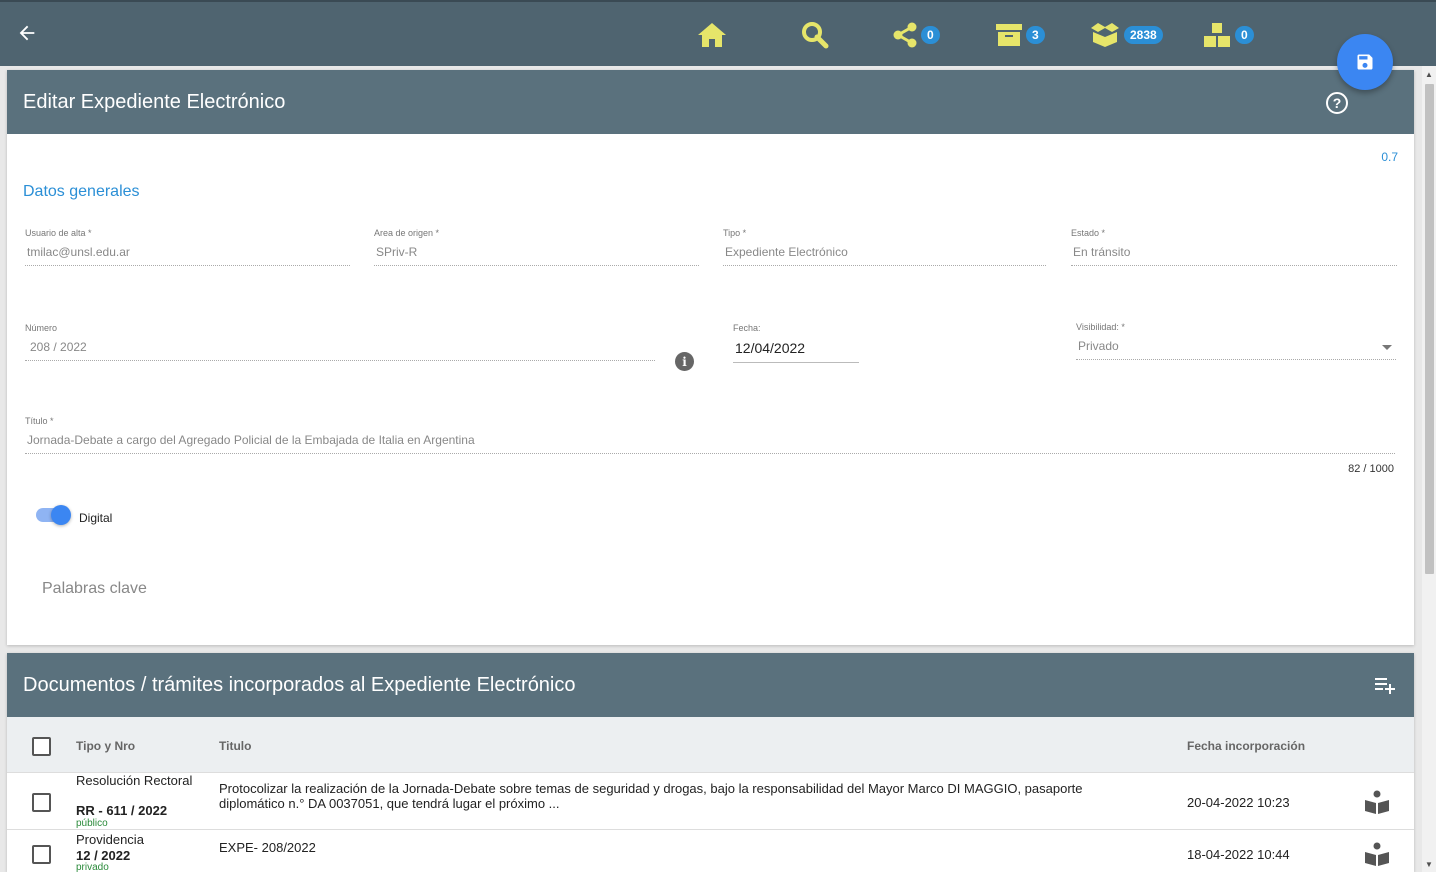 Image resolution: width=1436 pixels, height=872 pixels. What do you see at coordinates (930, 35) in the screenshot?
I see `share-count-badge: 0` at bounding box center [930, 35].